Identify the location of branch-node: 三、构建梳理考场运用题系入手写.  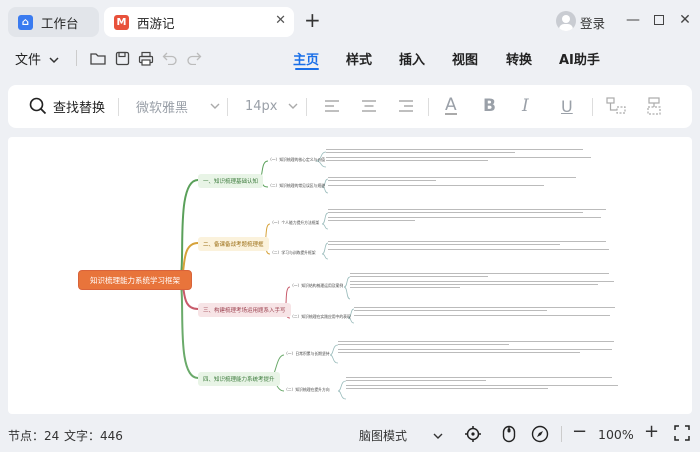
(244, 310).